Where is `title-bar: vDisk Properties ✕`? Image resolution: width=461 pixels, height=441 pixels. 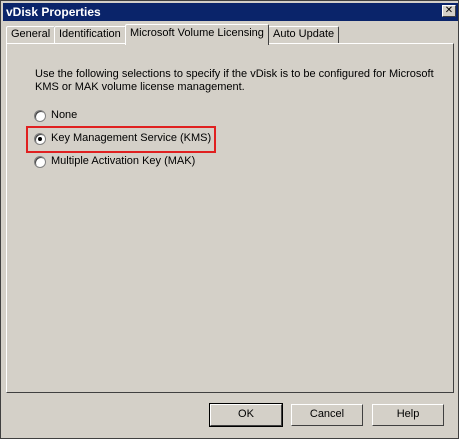
title-bar: vDisk Properties ✕ is located at coordinates (230, 12).